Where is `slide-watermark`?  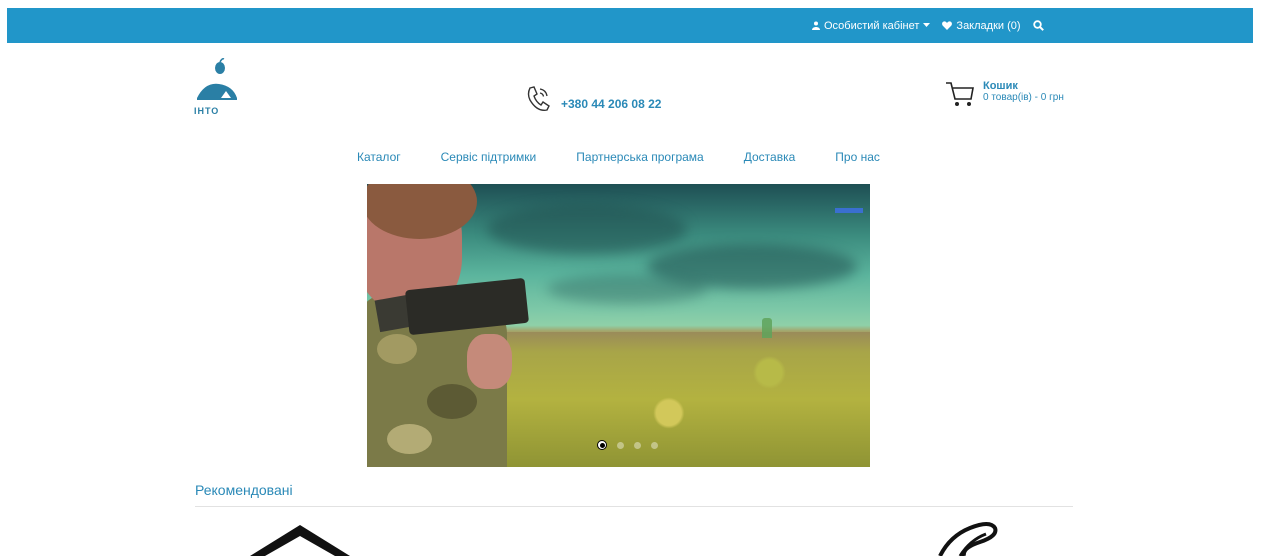
slide-watermark is located at coordinates (849, 210).